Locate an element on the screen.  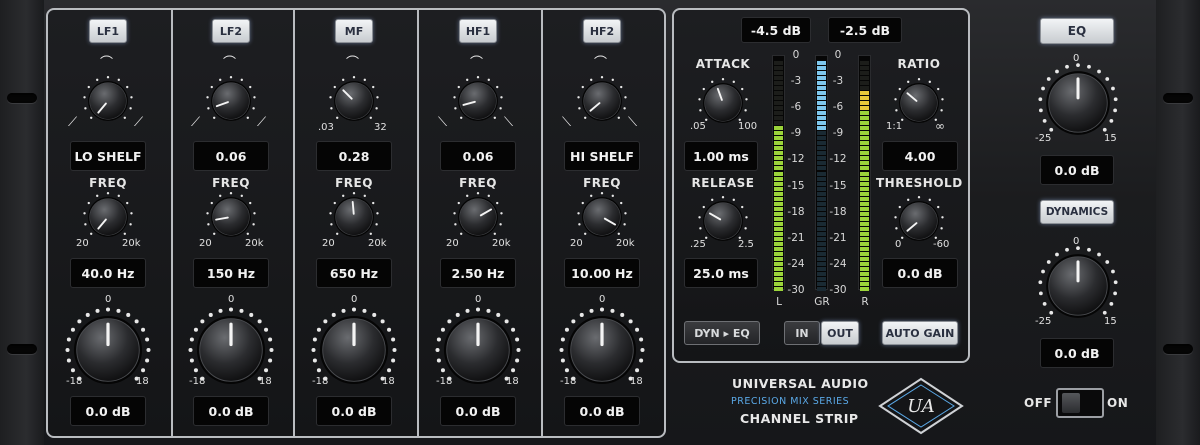
band-hf1-q-value: 0.06 is located at coordinates (478, 156).